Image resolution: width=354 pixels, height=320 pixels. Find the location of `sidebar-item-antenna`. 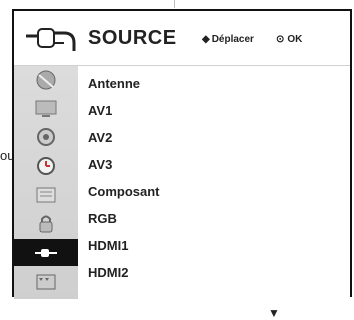

sidebar-item-antenna is located at coordinates (46, 79).